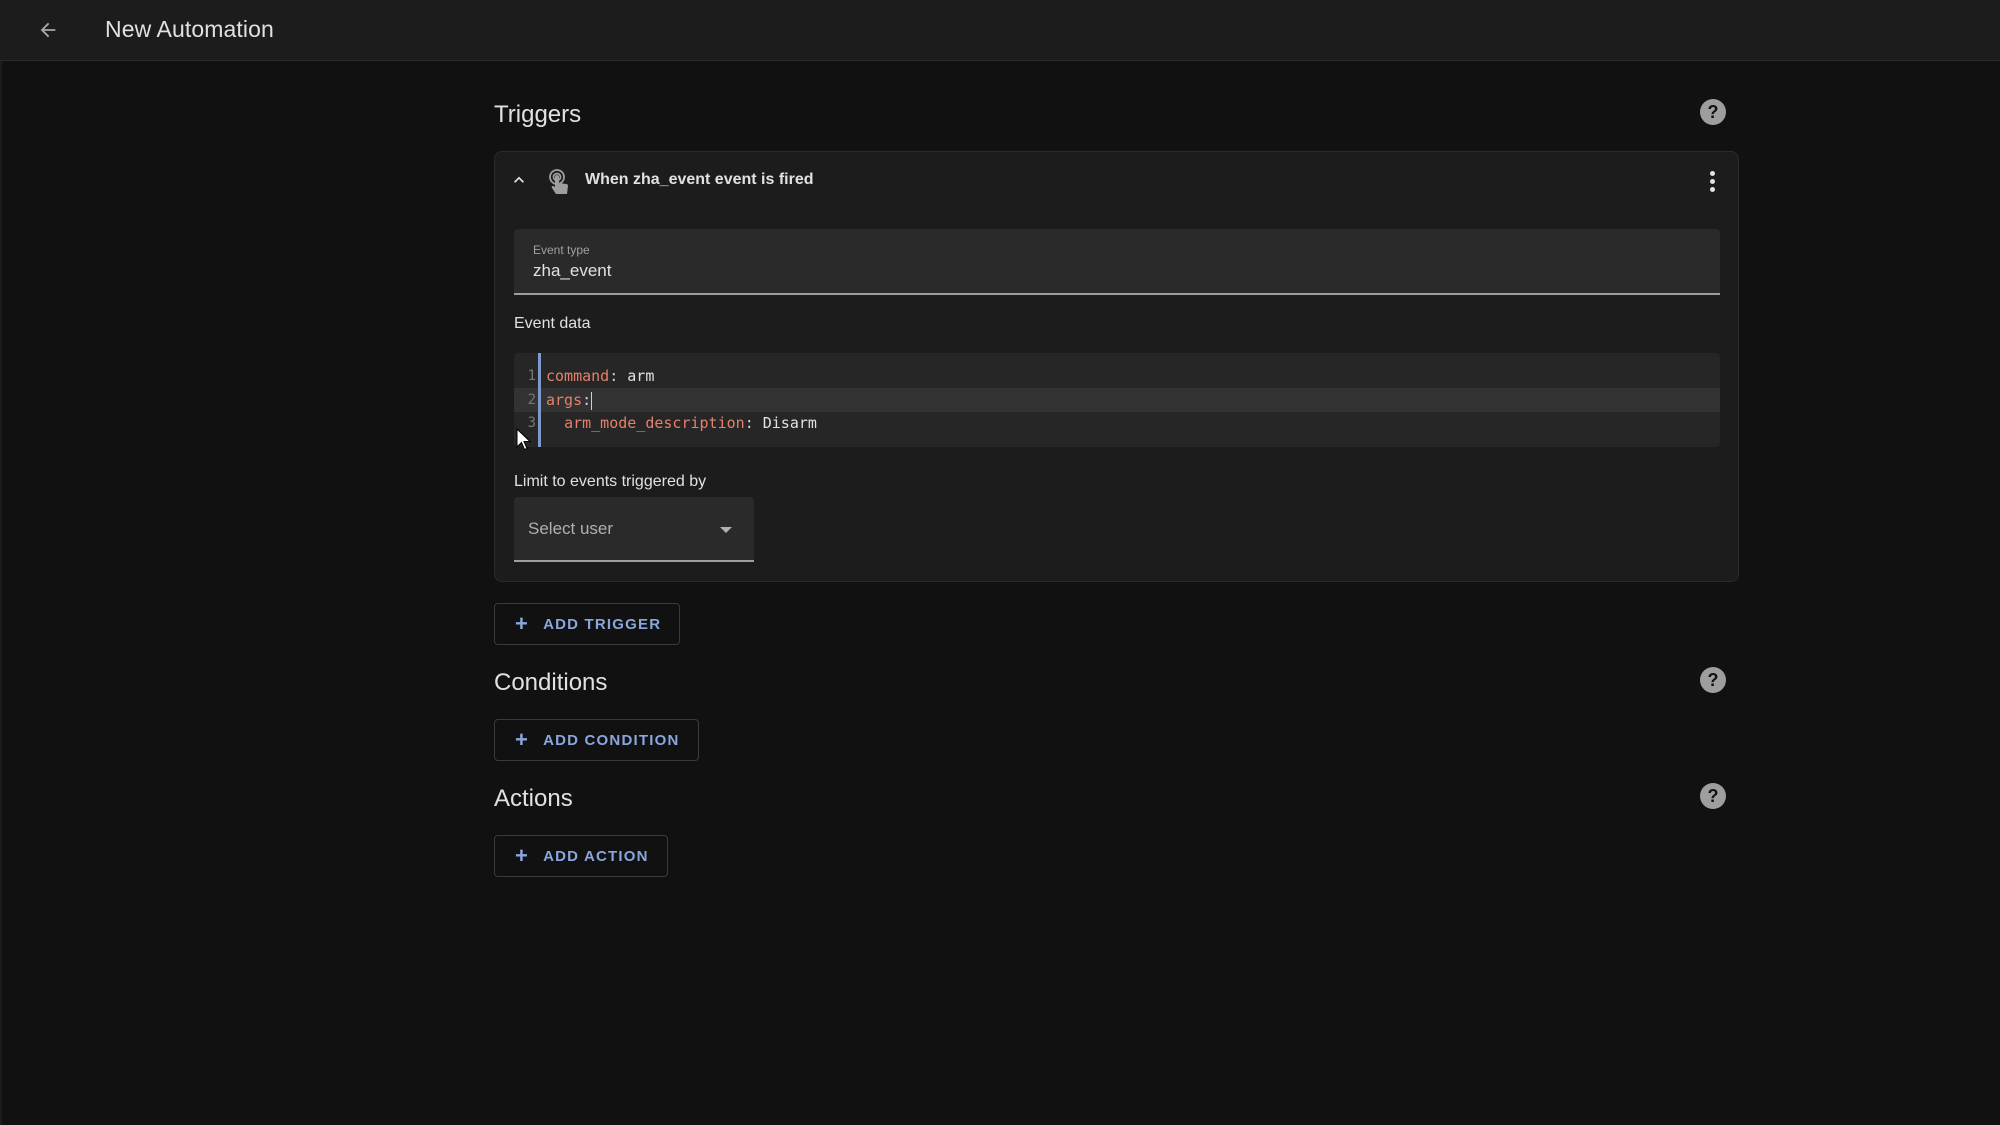 This screenshot has width=2000, height=1125. I want to click on line-number: 2, so click(531, 400).